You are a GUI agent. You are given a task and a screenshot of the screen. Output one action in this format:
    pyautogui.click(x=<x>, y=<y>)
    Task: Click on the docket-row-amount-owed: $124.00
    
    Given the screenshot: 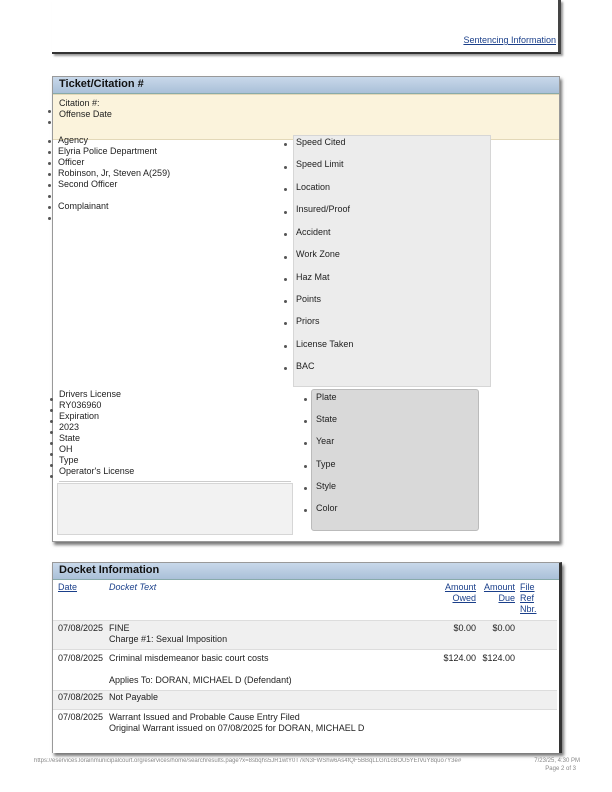 What is the action you would take?
    pyautogui.click(x=459, y=658)
    